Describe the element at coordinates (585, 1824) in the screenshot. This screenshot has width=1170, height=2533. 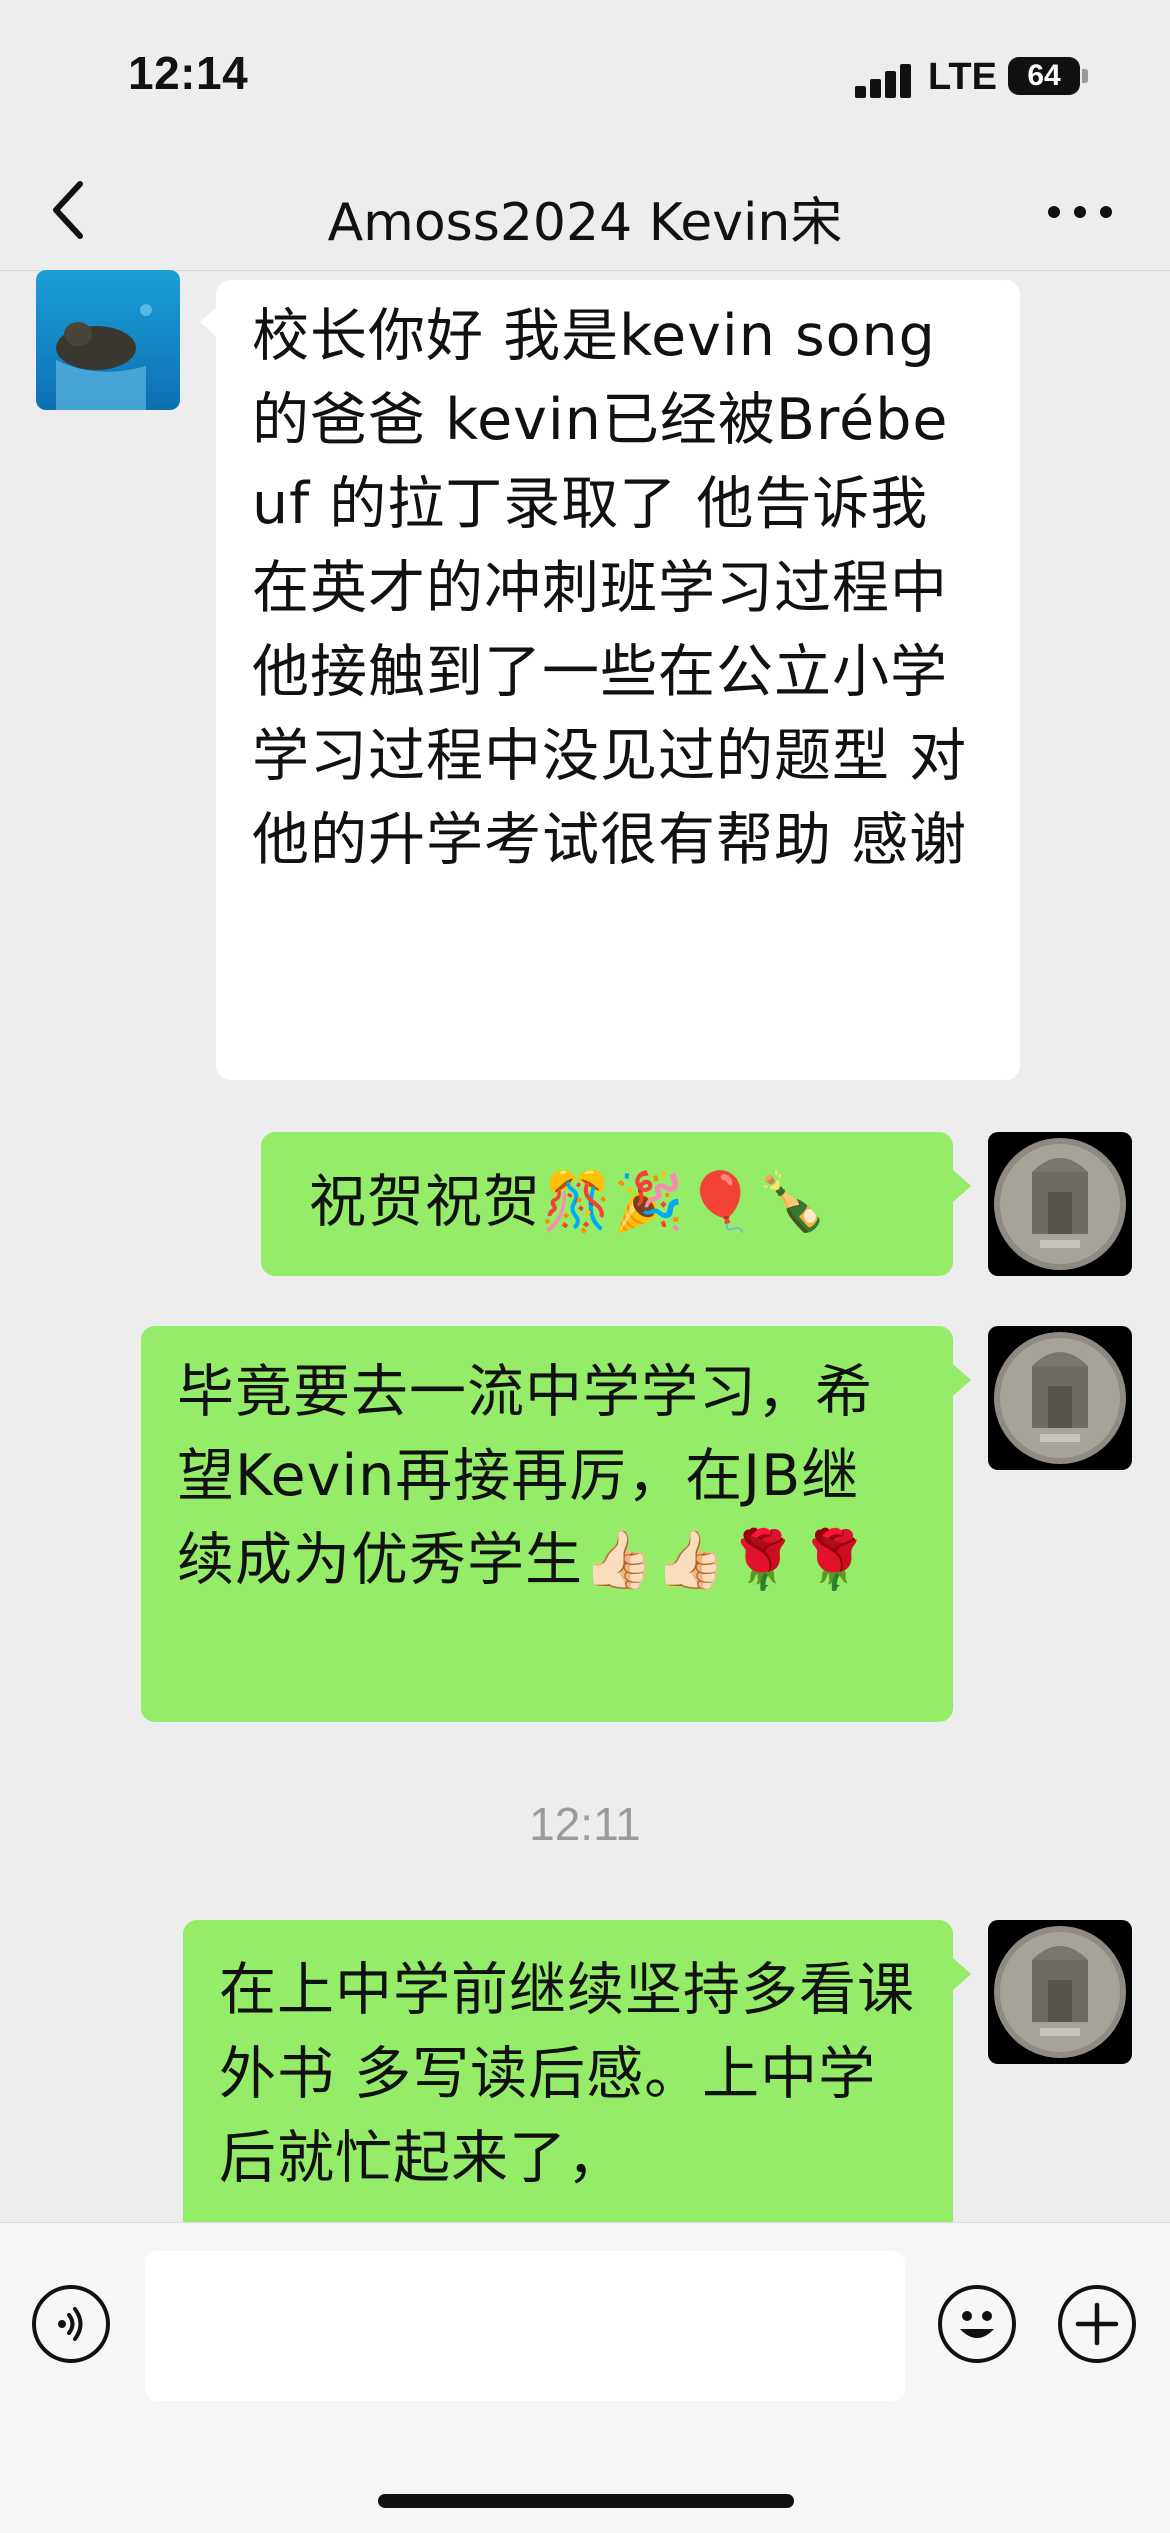
I see `message-timestamp: 12:11` at that location.